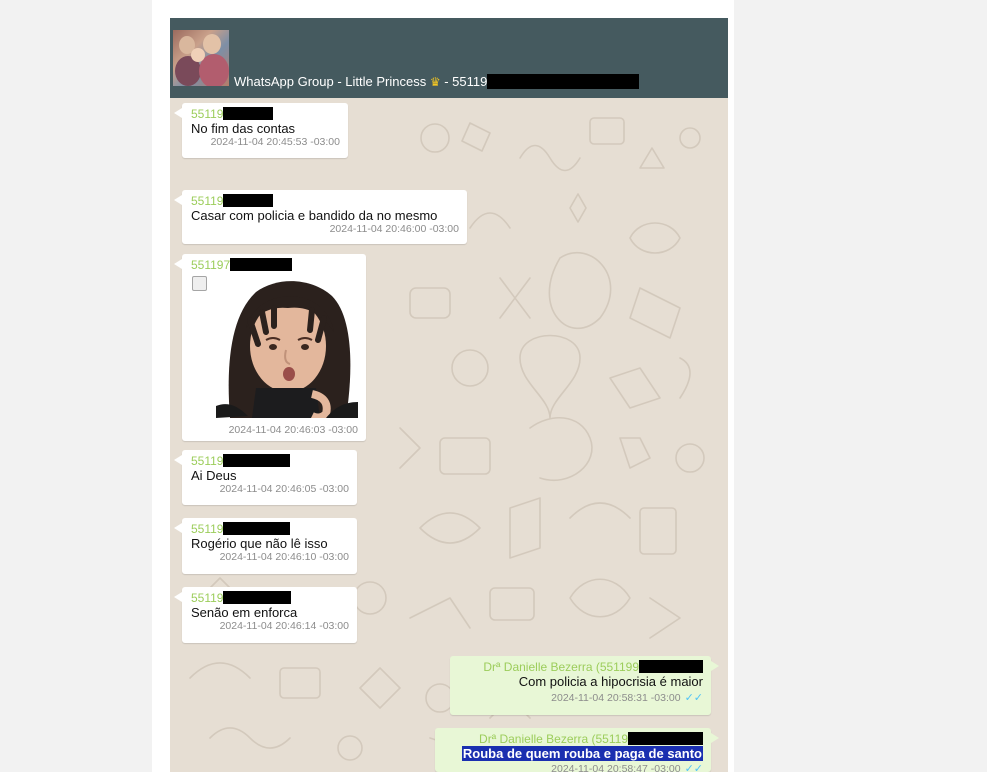 Image resolution: width=987 pixels, height=772 pixels. What do you see at coordinates (284, 626) in the screenshot?
I see `message-timestamp: 2024-11-04 20:46:14 -03:00` at bounding box center [284, 626].